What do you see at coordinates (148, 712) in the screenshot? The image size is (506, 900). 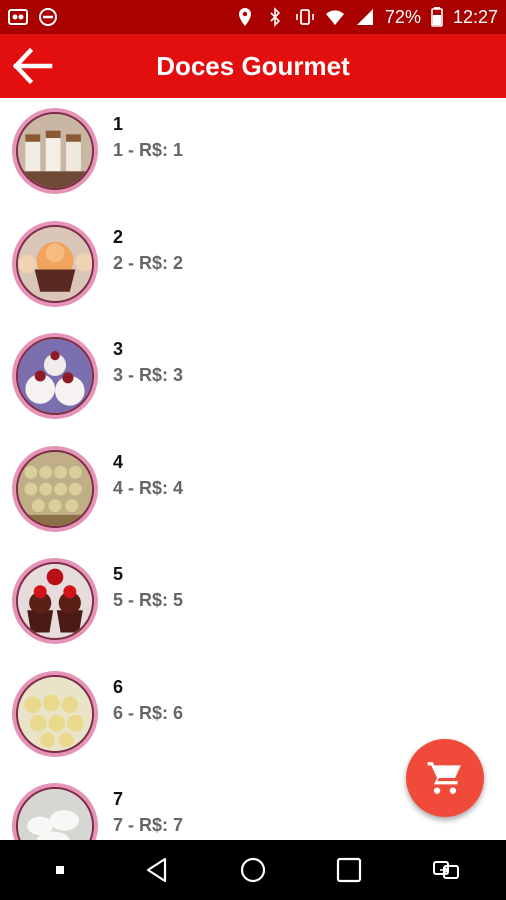 I see `product-price: 6 - R$: 6` at bounding box center [148, 712].